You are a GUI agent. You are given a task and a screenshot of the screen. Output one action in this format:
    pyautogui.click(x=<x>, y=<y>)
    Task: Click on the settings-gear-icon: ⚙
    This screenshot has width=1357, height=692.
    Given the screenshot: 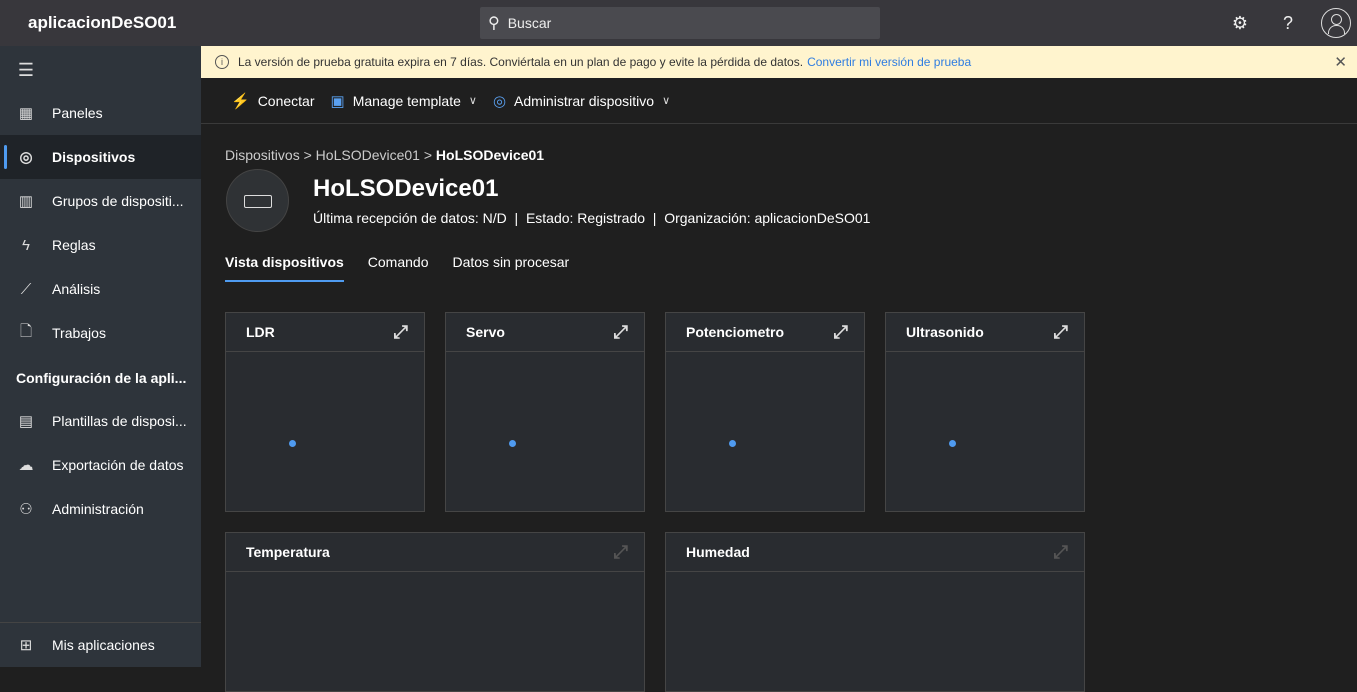 What is the action you would take?
    pyautogui.click(x=1240, y=23)
    